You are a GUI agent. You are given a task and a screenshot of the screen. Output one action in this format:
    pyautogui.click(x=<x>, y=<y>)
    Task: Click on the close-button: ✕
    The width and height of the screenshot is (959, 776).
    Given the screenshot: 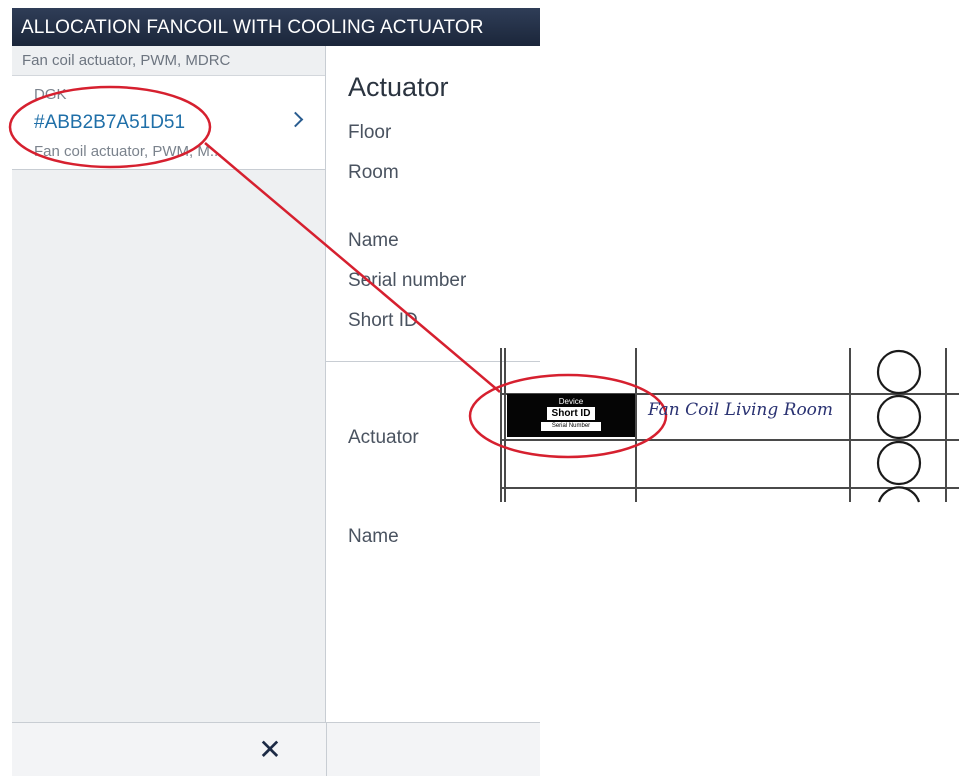 What is the action you would take?
    pyautogui.click(x=270, y=750)
    